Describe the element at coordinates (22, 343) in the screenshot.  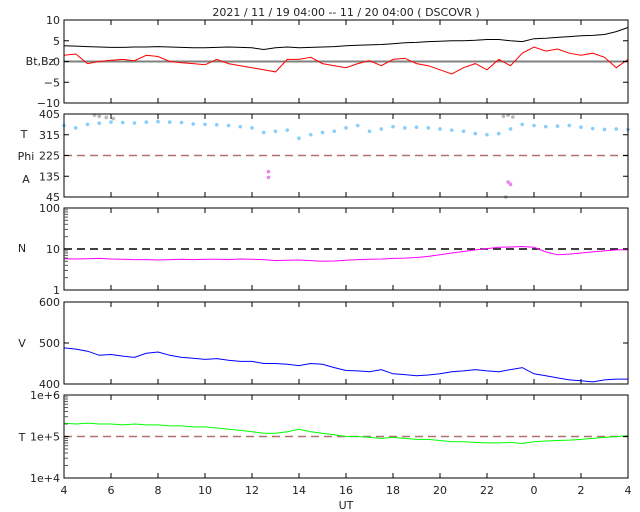
I see `y-axis-label: V` at that location.